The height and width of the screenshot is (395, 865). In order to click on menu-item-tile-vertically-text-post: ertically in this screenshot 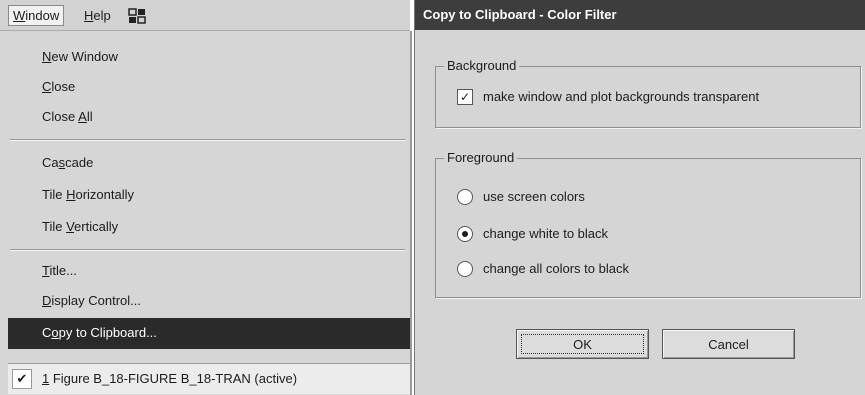, I will do `click(96, 226)`.